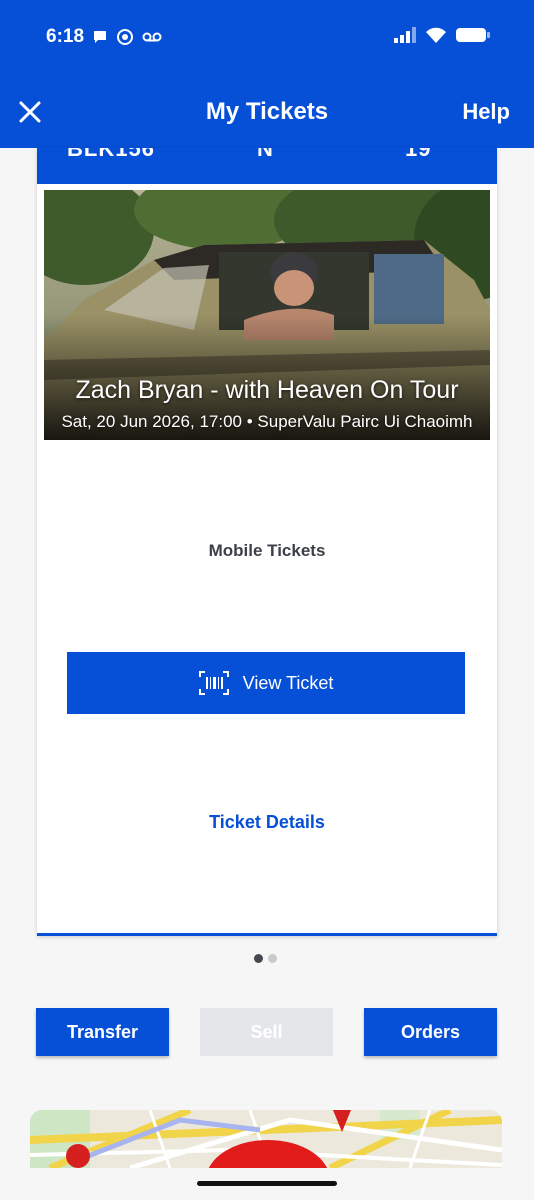  What do you see at coordinates (288, 682) in the screenshot?
I see `view-ticket-label: View Ticket` at bounding box center [288, 682].